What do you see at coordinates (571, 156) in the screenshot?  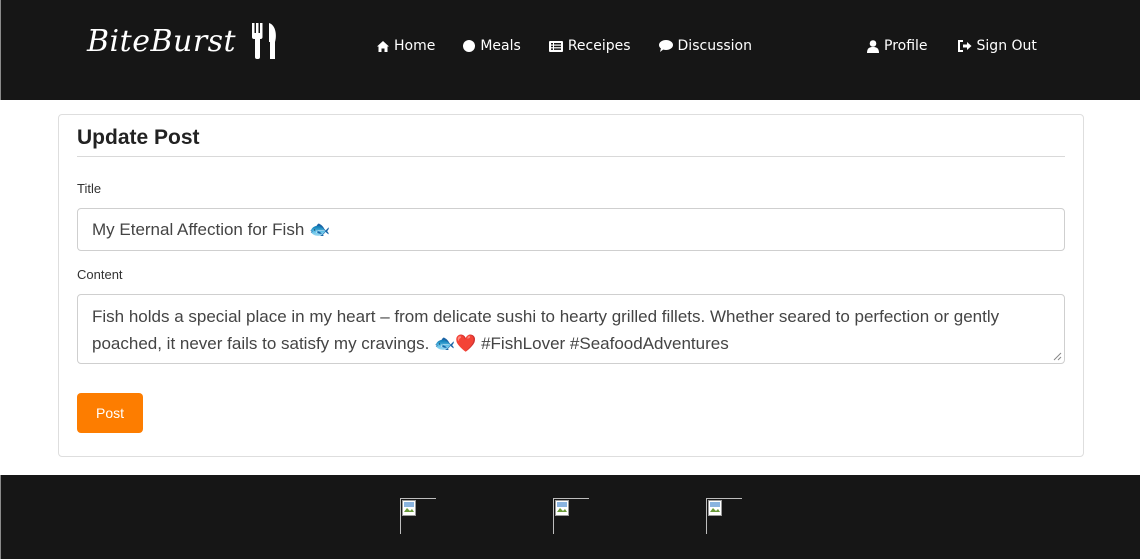 I see `title-divider` at bounding box center [571, 156].